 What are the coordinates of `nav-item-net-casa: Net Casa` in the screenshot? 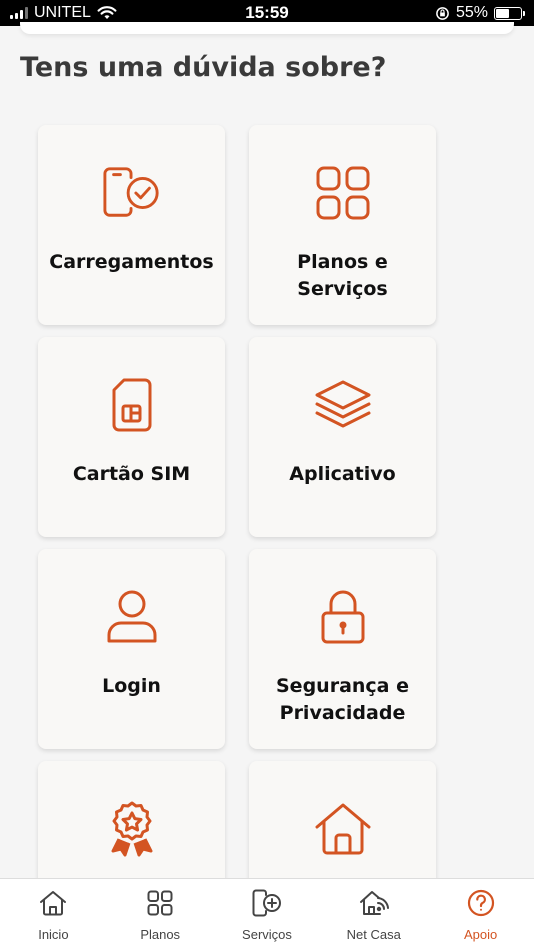 It's located at (374, 914).